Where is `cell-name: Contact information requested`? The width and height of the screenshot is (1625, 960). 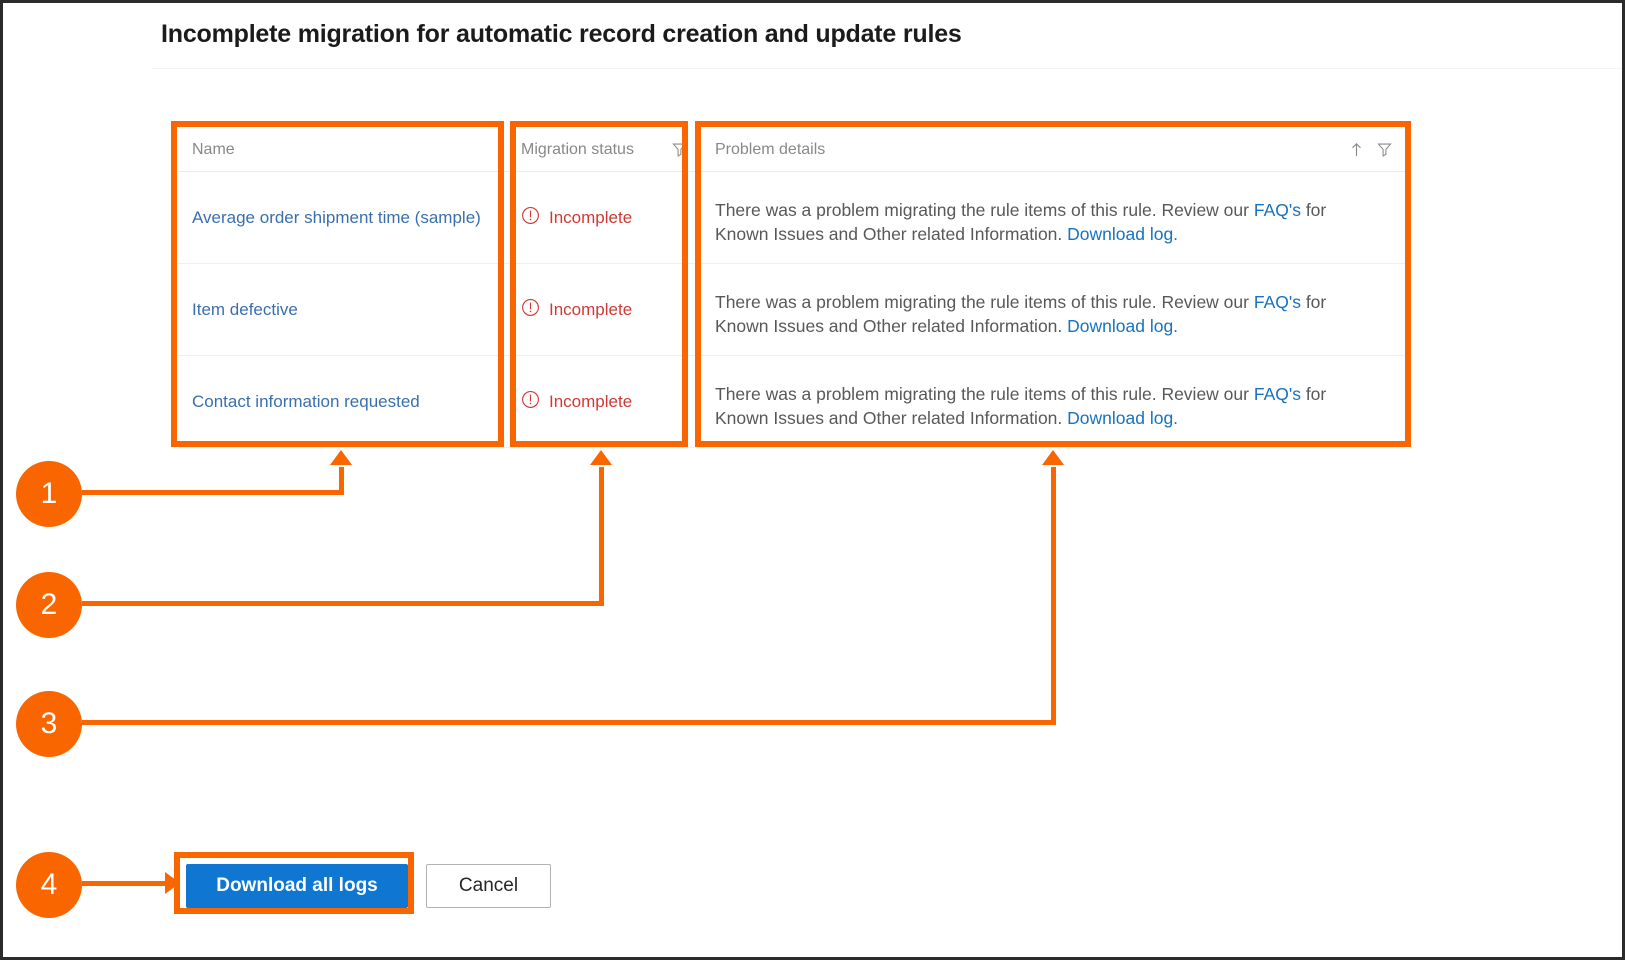
cell-name: Contact information requested is located at coordinates (342, 401).